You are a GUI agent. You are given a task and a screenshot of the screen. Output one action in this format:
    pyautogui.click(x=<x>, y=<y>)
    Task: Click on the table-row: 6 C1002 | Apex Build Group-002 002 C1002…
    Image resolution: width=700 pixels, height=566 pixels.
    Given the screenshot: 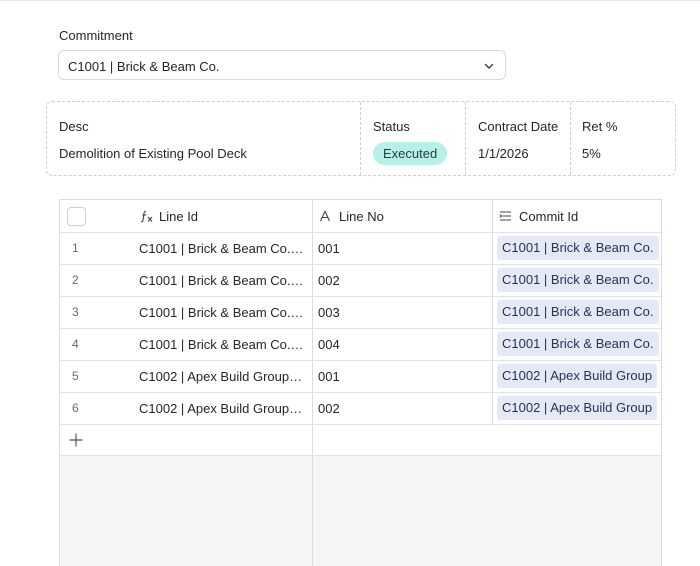 What is the action you would take?
    pyautogui.click(x=360, y=408)
    